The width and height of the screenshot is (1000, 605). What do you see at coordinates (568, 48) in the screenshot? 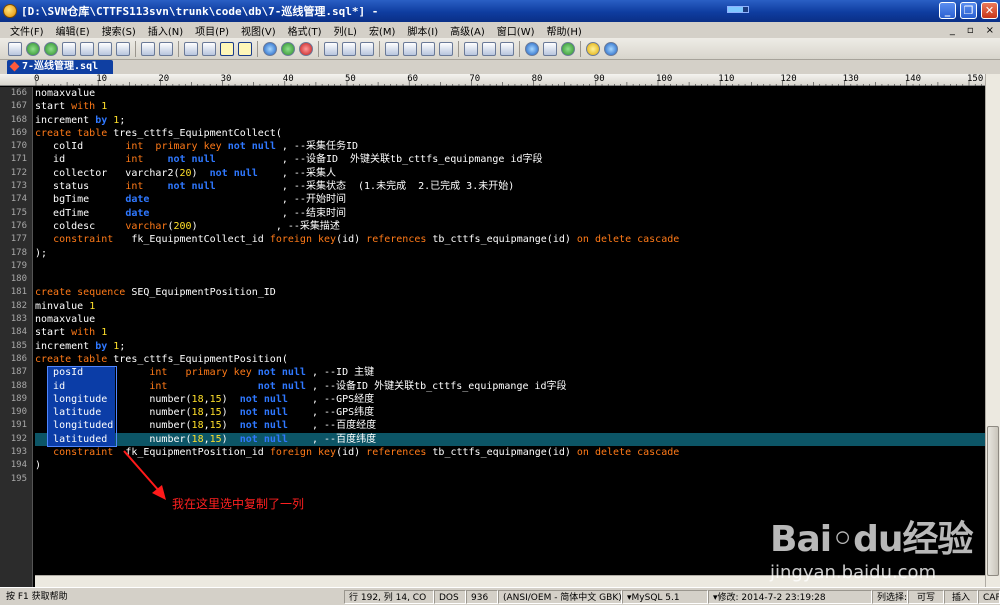
I see `refresh-icon` at bounding box center [568, 48].